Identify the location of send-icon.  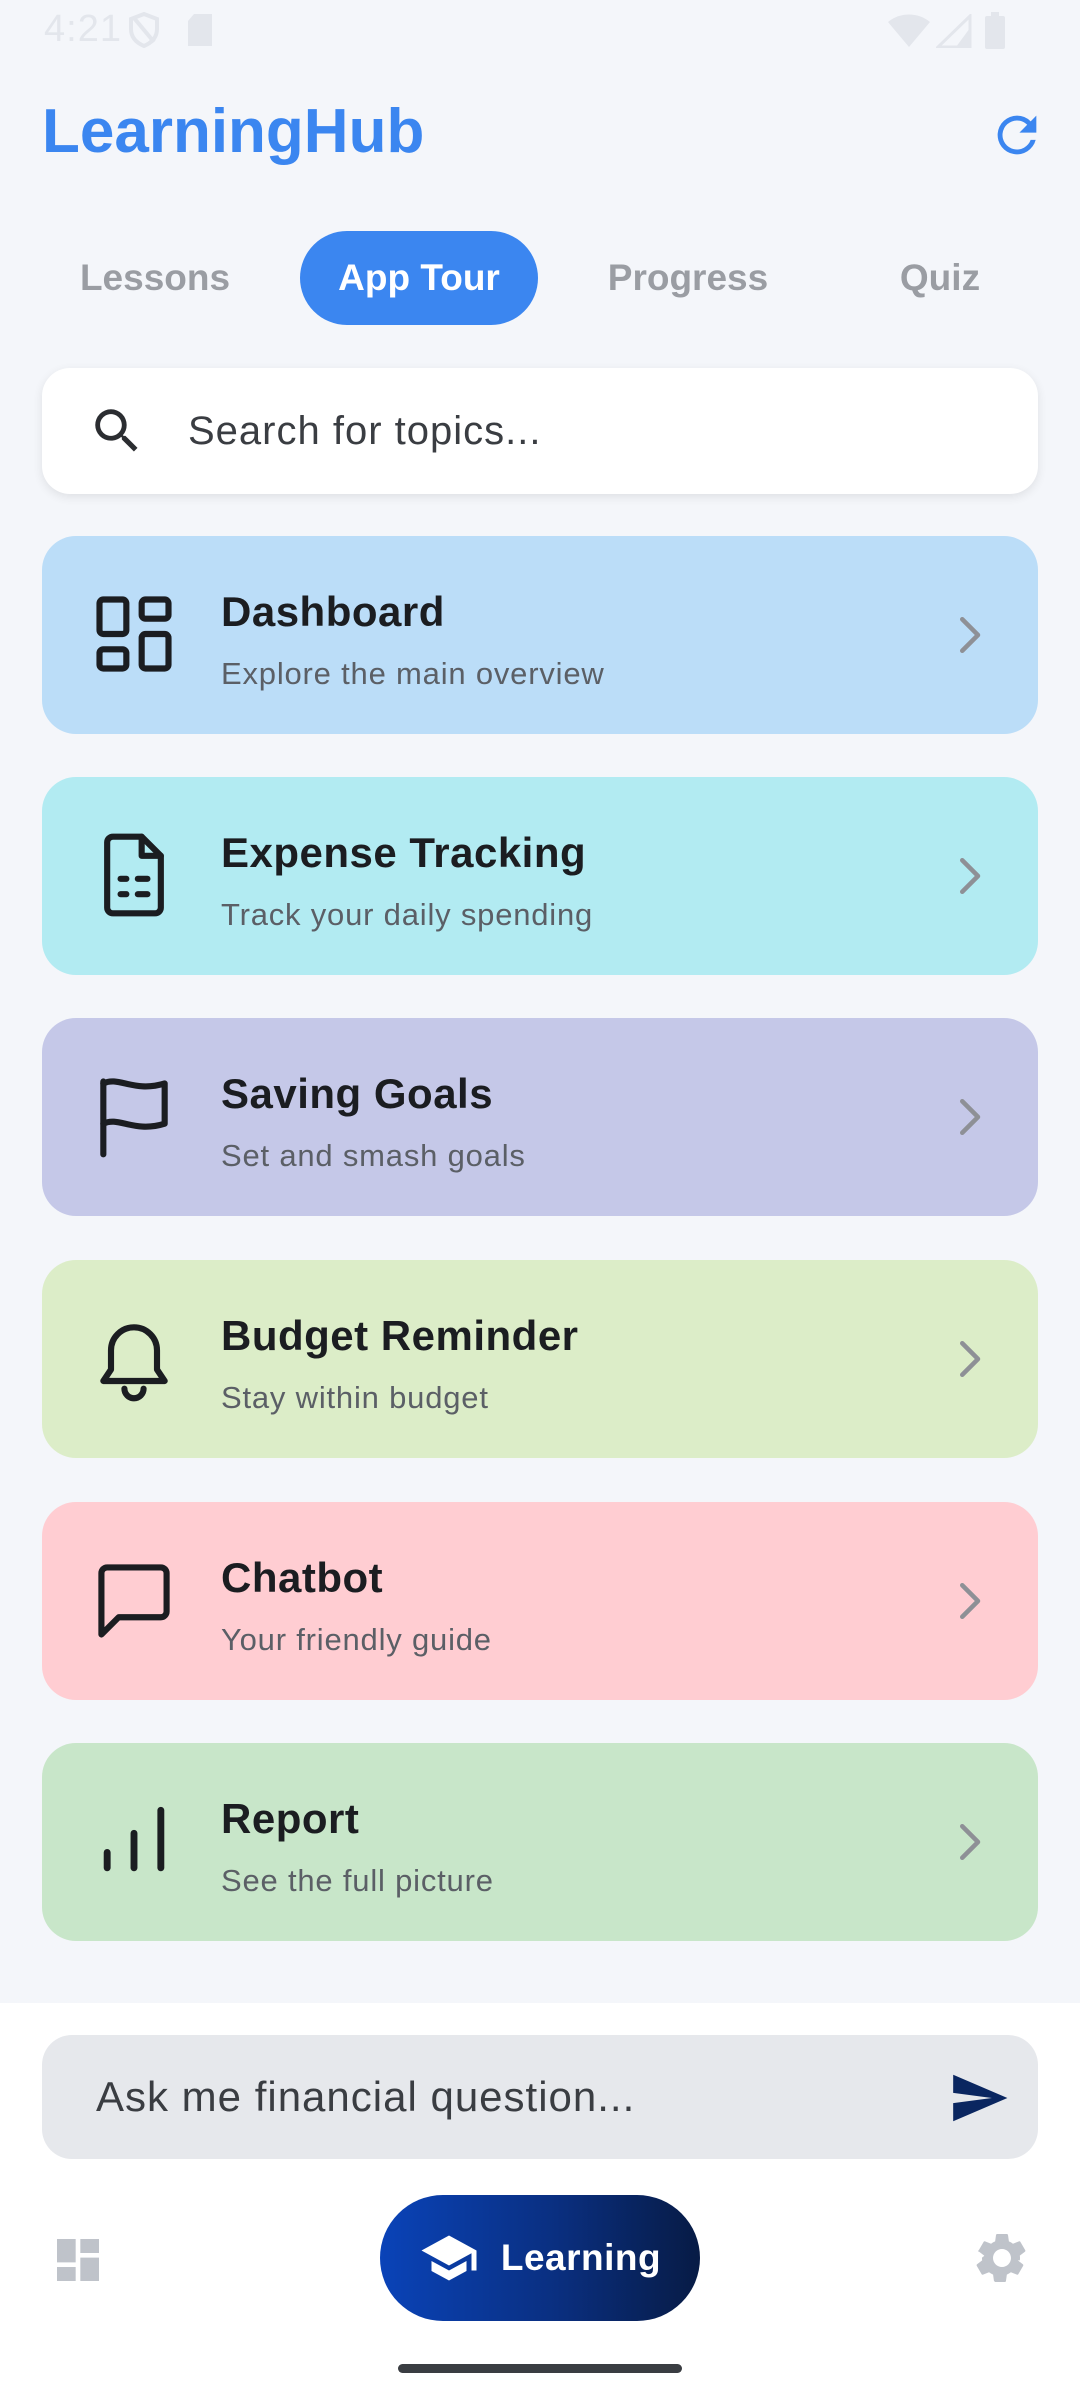
(979, 2098).